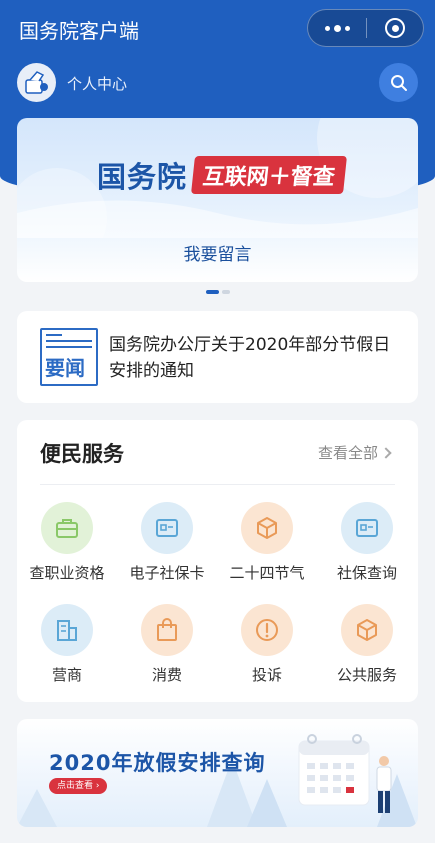 This screenshot has height=843, width=435. What do you see at coordinates (217, 82) in the screenshot?
I see `user-row: 个人中心` at bounding box center [217, 82].